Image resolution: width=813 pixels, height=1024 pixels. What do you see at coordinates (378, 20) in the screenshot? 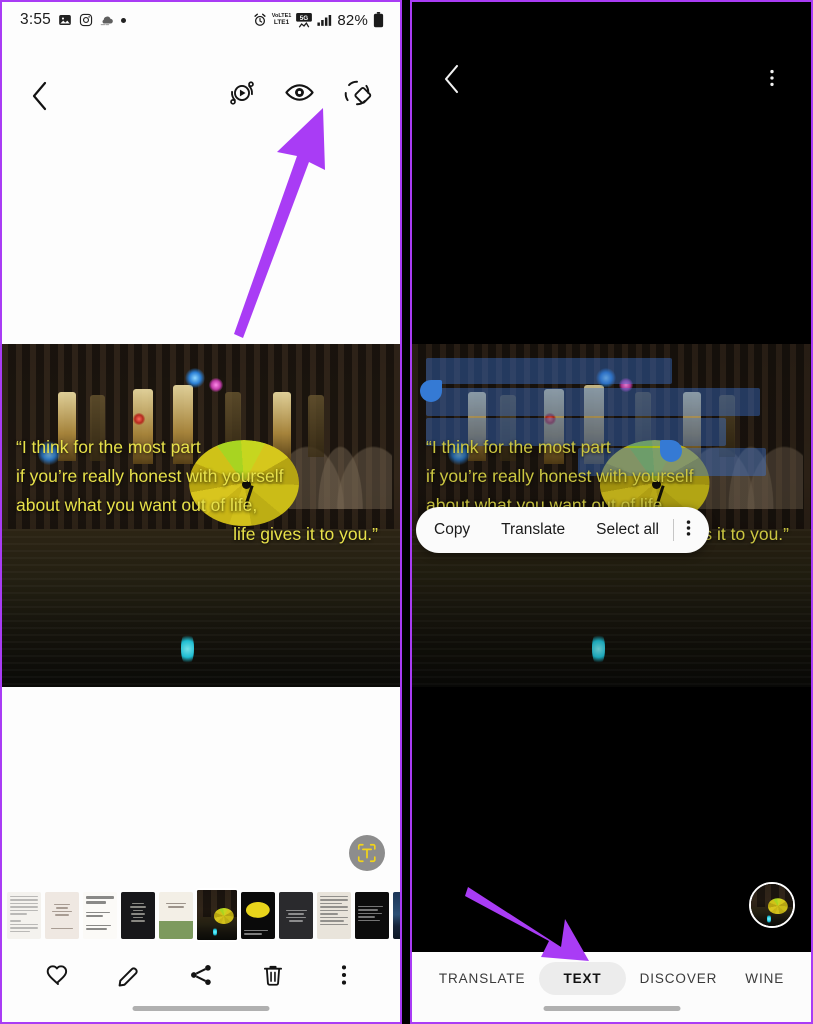
I see `battery-icon` at bounding box center [378, 20].